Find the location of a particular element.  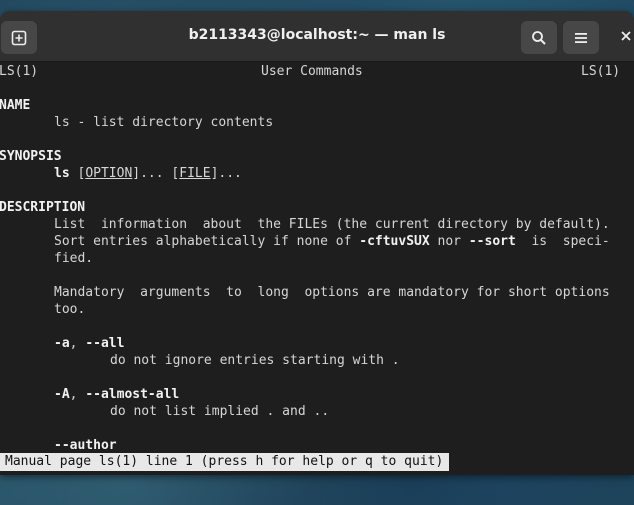

option-almost-all-description: do not list implied . and .. is located at coordinates (220, 411).